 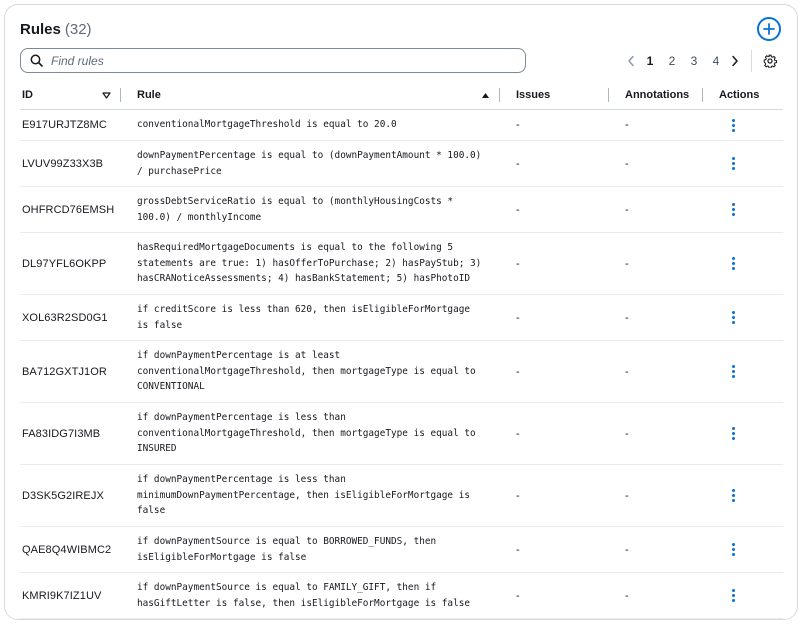 What do you see at coordinates (70, 595) in the screenshot?
I see `rule-id-cell: KMRI9K7IZ1UV` at bounding box center [70, 595].